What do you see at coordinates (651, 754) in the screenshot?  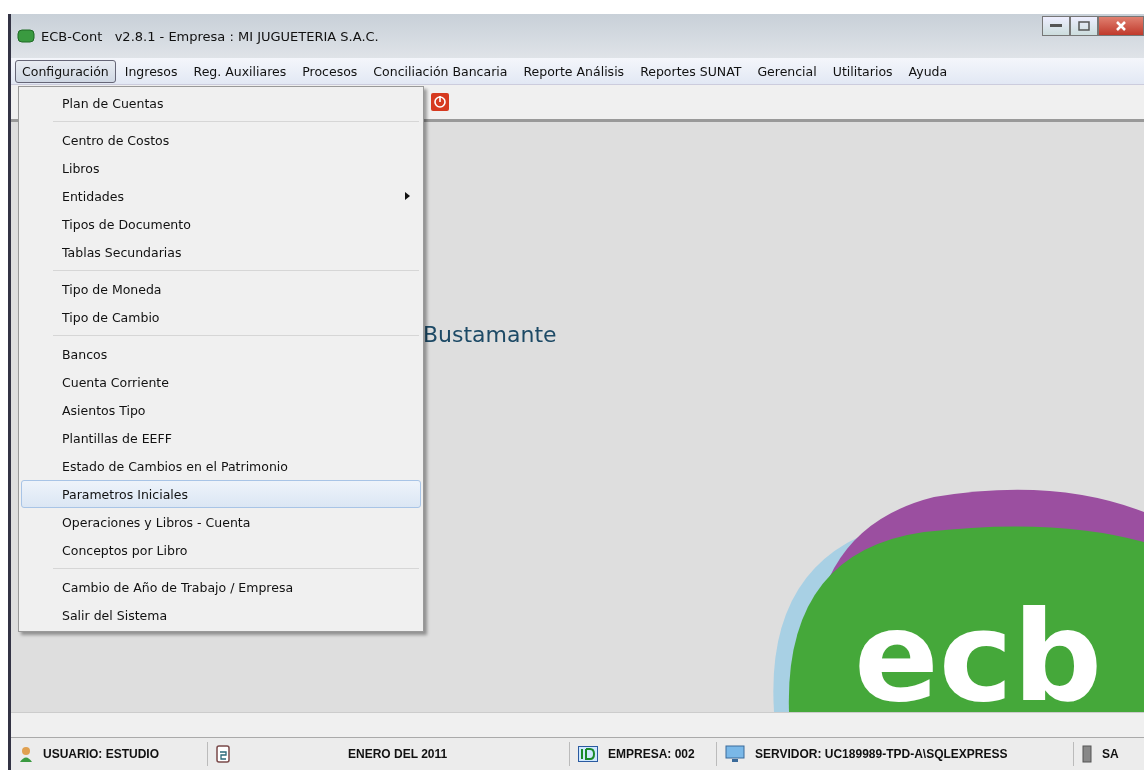 I see `status-text: EMPRESA: 002` at bounding box center [651, 754].